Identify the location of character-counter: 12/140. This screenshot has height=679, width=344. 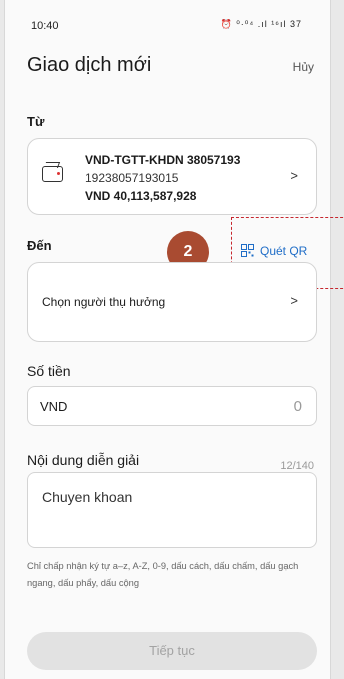
(297, 466).